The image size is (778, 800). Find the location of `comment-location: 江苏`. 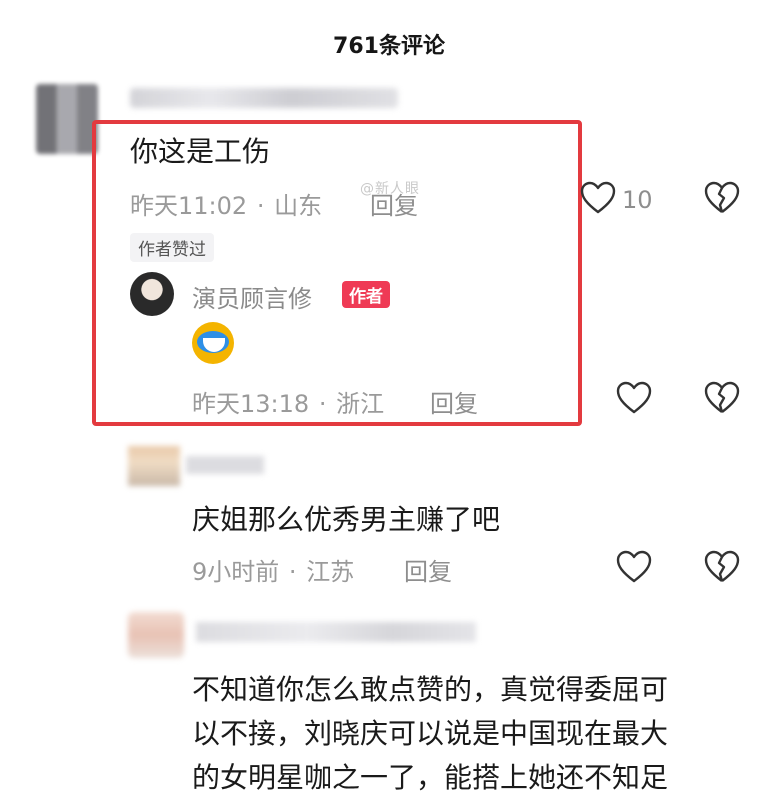

comment-location: 江苏 is located at coordinates (330, 572).